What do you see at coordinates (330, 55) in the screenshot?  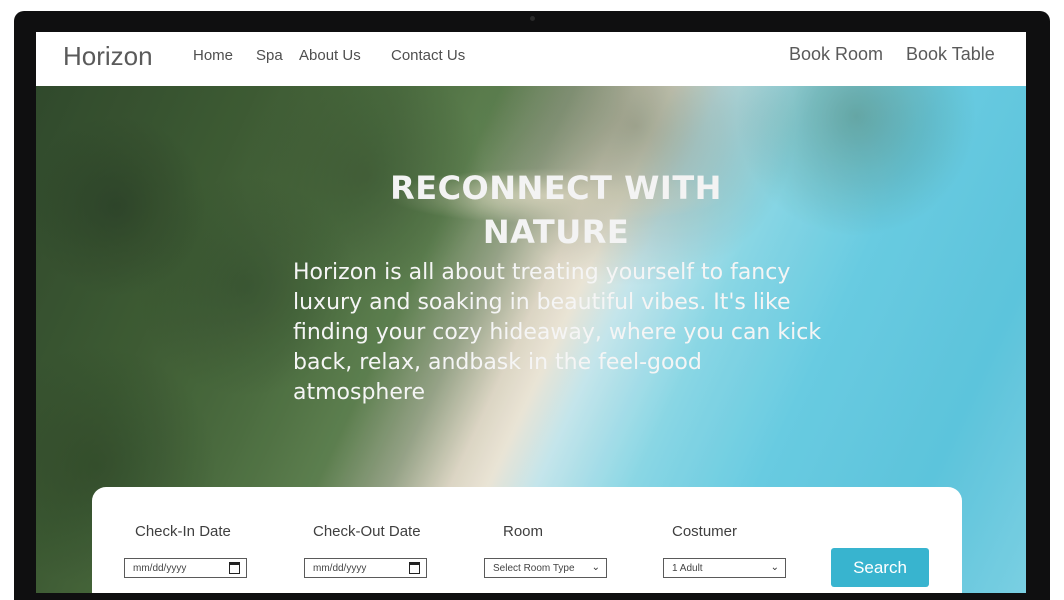 I see `nav-link-about-us: About Us` at bounding box center [330, 55].